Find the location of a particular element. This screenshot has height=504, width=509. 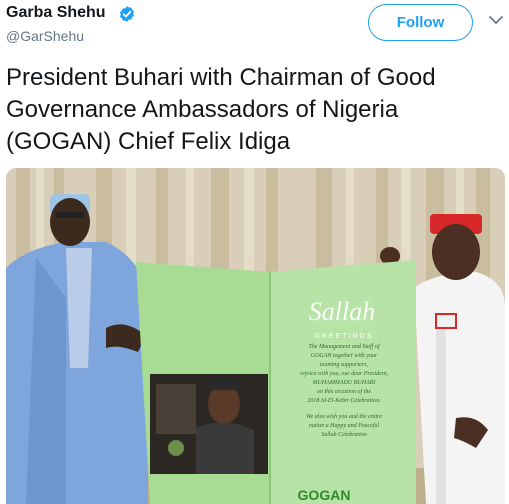

card-message-line: on this occasion of the is located at coordinates (344, 391).